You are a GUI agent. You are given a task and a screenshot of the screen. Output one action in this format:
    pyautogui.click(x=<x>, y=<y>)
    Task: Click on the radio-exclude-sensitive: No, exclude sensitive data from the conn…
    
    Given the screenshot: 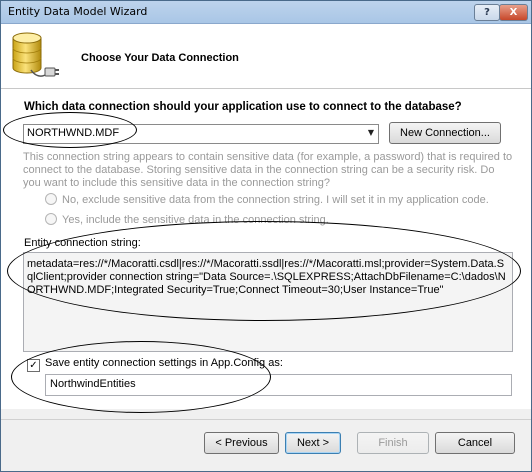 What is the action you would take?
    pyautogui.click(x=267, y=199)
    